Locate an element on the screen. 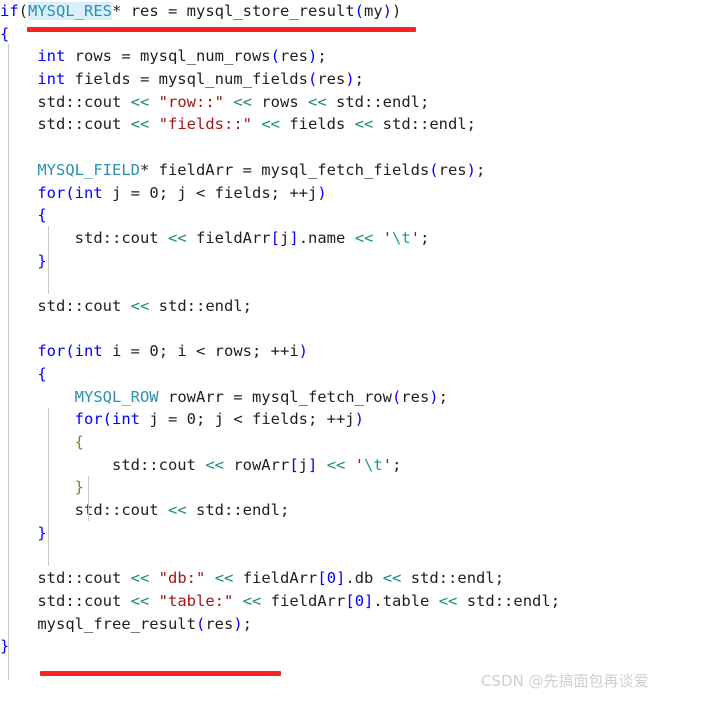 The width and height of the screenshot is (710, 704). code-line: MYSQL_ROW rowArr = mysql_fetch_row(res); is located at coordinates (355, 397).